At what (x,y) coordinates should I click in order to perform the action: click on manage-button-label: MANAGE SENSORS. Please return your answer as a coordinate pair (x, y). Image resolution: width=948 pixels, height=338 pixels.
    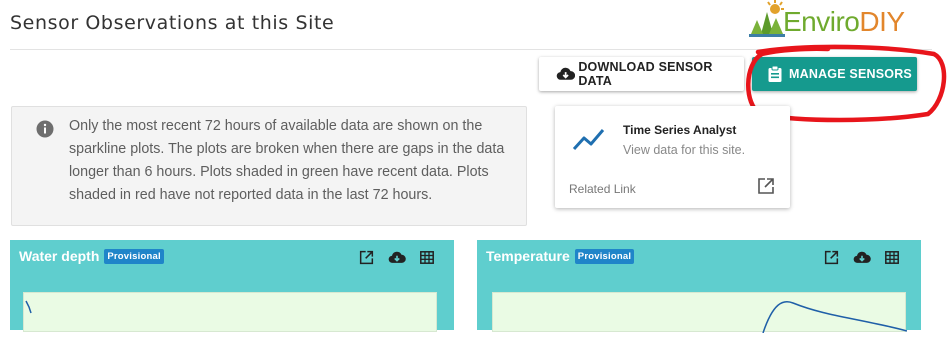
    Looking at the image, I should click on (850, 74).